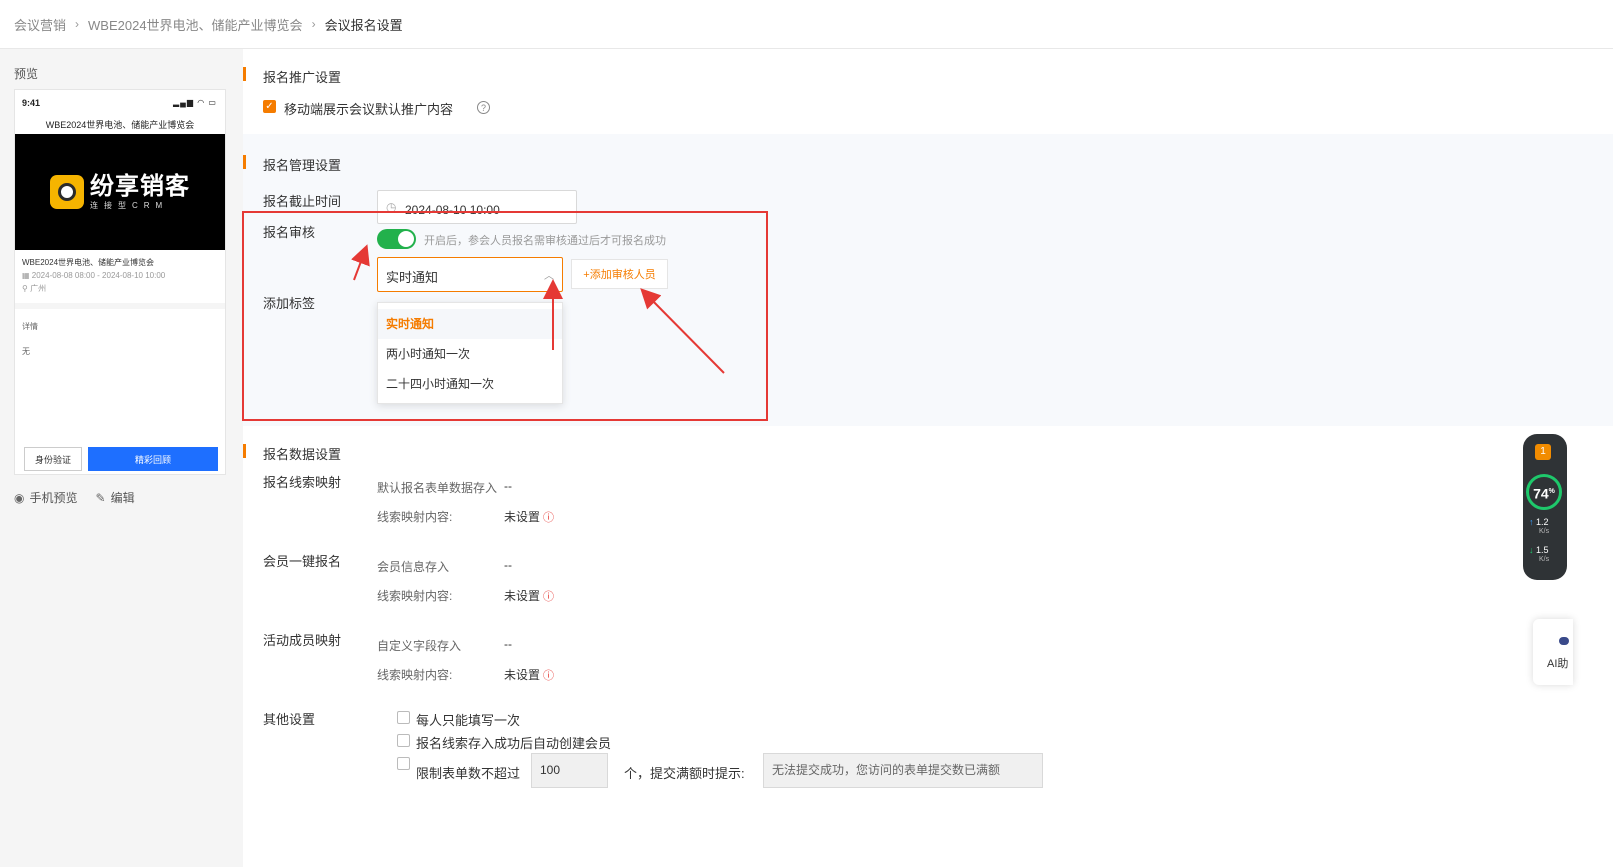 This screenshot has width=1613, height=867. Describe the element at coordinates (302, 454) in the screenshot. I see `data-section-title: 报名数据设置` at that location.